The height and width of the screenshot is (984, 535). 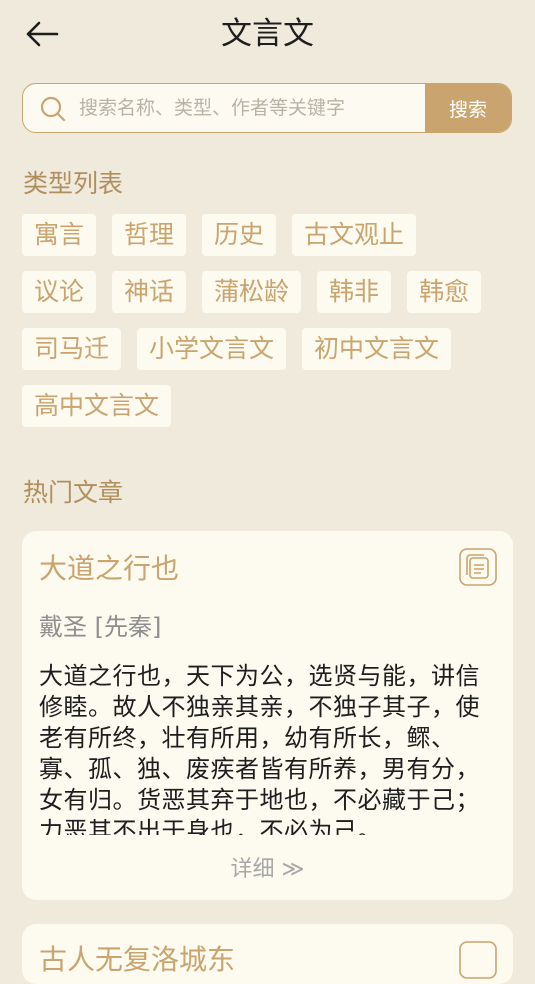 I want to click on article-author: 戴圣 [先秦], so click(x=100, y=627).